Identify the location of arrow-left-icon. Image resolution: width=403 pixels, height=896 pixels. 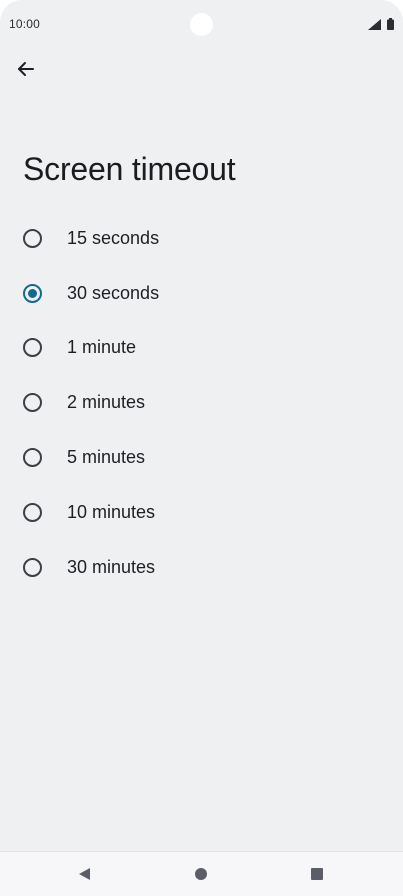
(26, 69).